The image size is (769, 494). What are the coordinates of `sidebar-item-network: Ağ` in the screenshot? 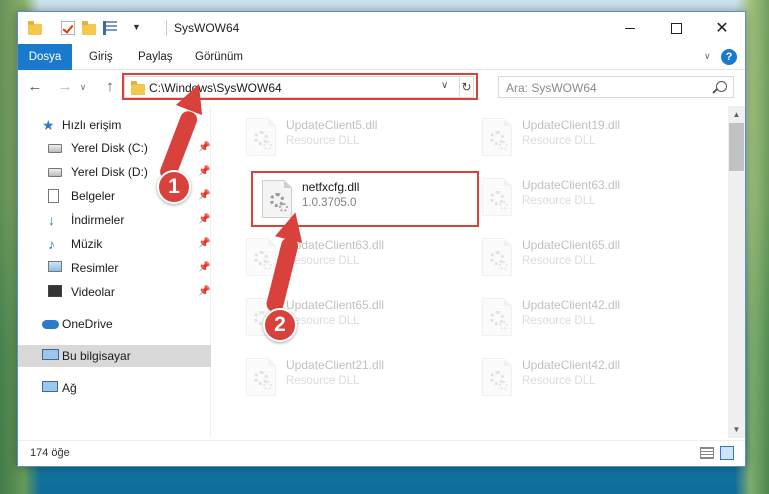 It's located at (114, 388).